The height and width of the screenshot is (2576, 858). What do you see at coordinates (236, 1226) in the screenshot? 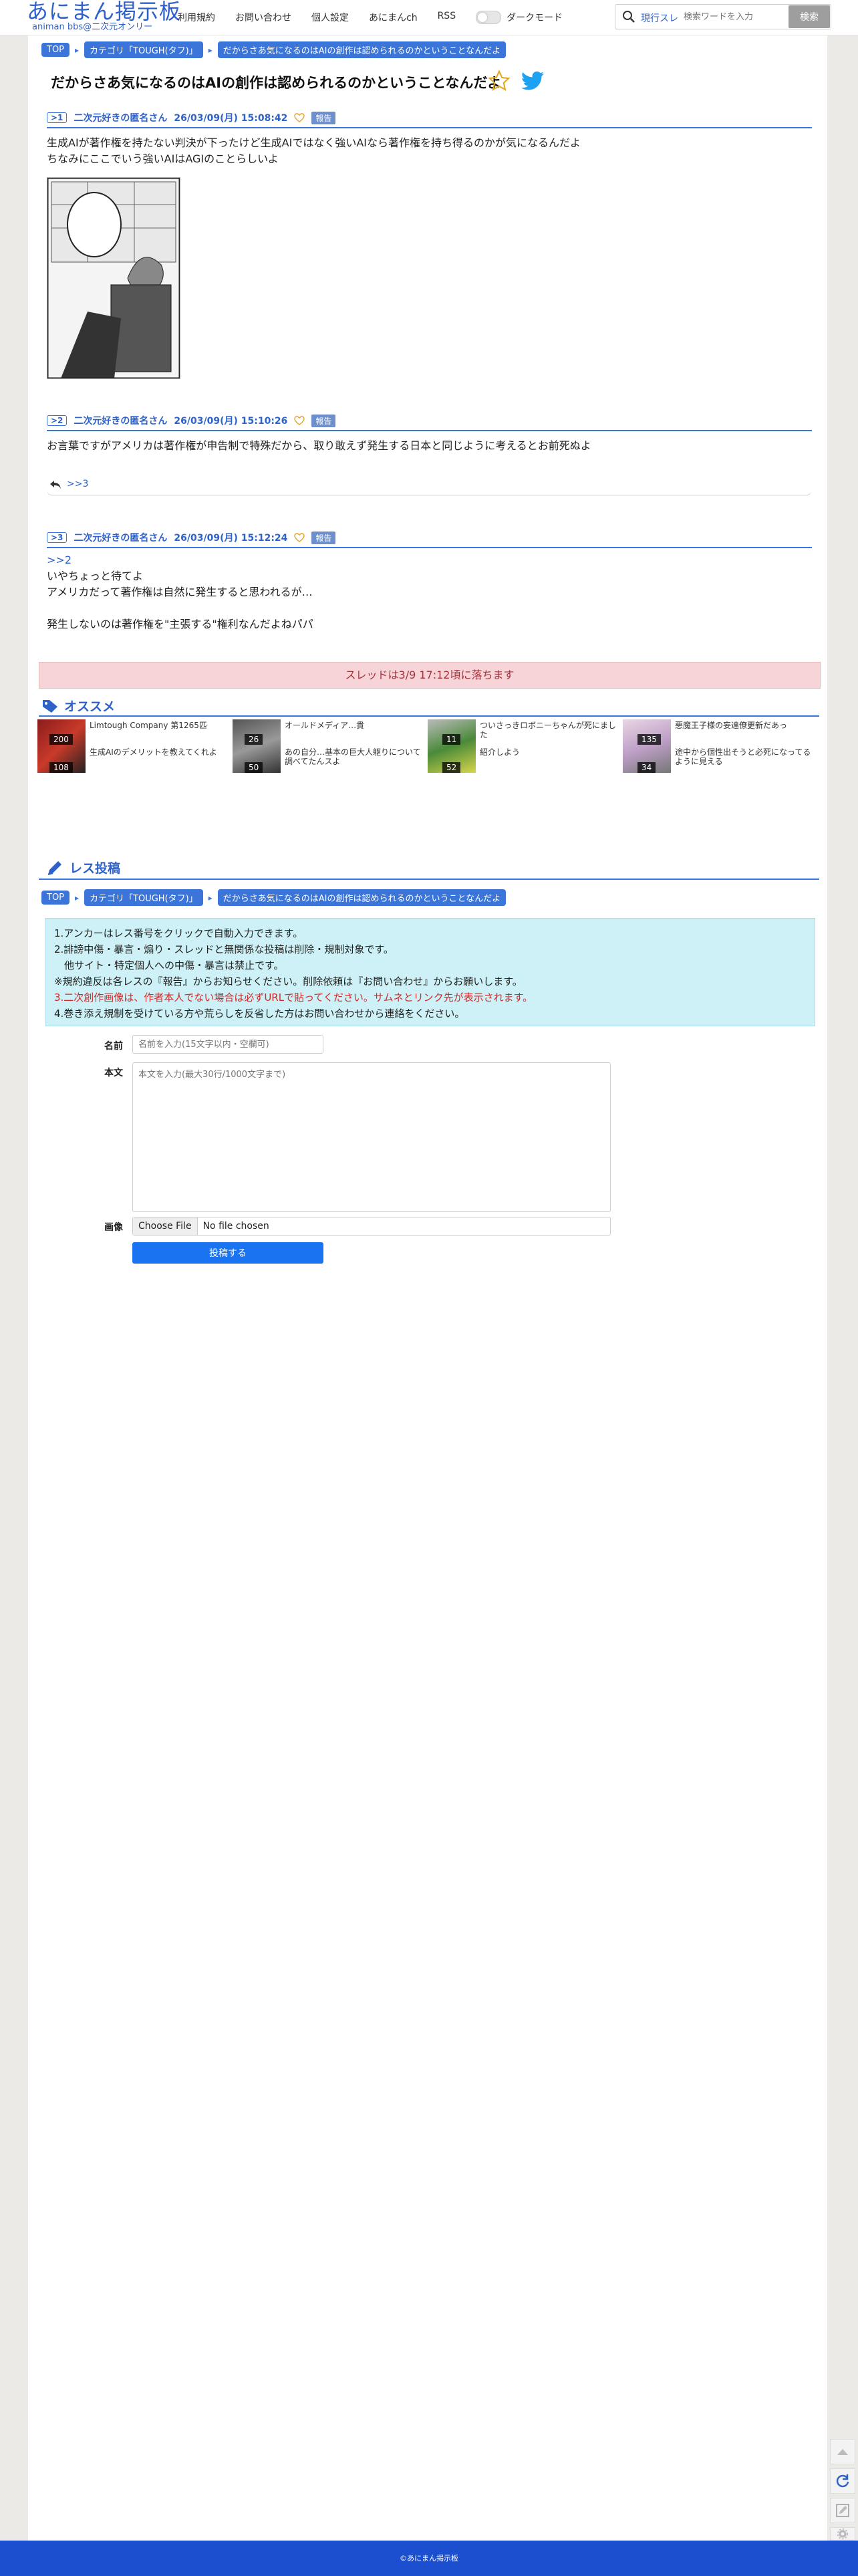
I see `file-status: No file chosen` at bounding box center [236, 1226].